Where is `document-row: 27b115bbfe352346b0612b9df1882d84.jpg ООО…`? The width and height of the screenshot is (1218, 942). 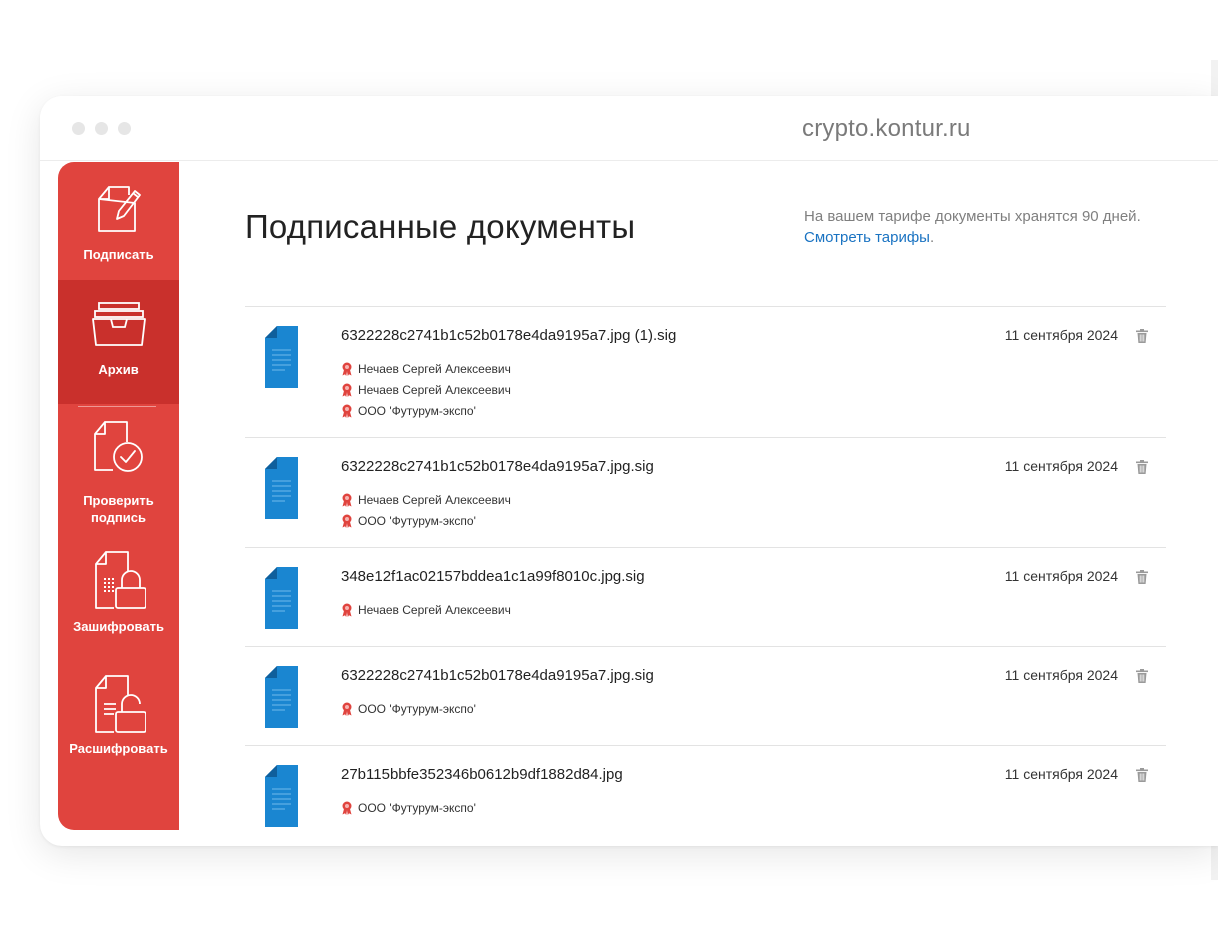 document-row: 27b115bbfe352346b0612b9df1882d84.jpg ООО… is located at coordinates (705, 787).